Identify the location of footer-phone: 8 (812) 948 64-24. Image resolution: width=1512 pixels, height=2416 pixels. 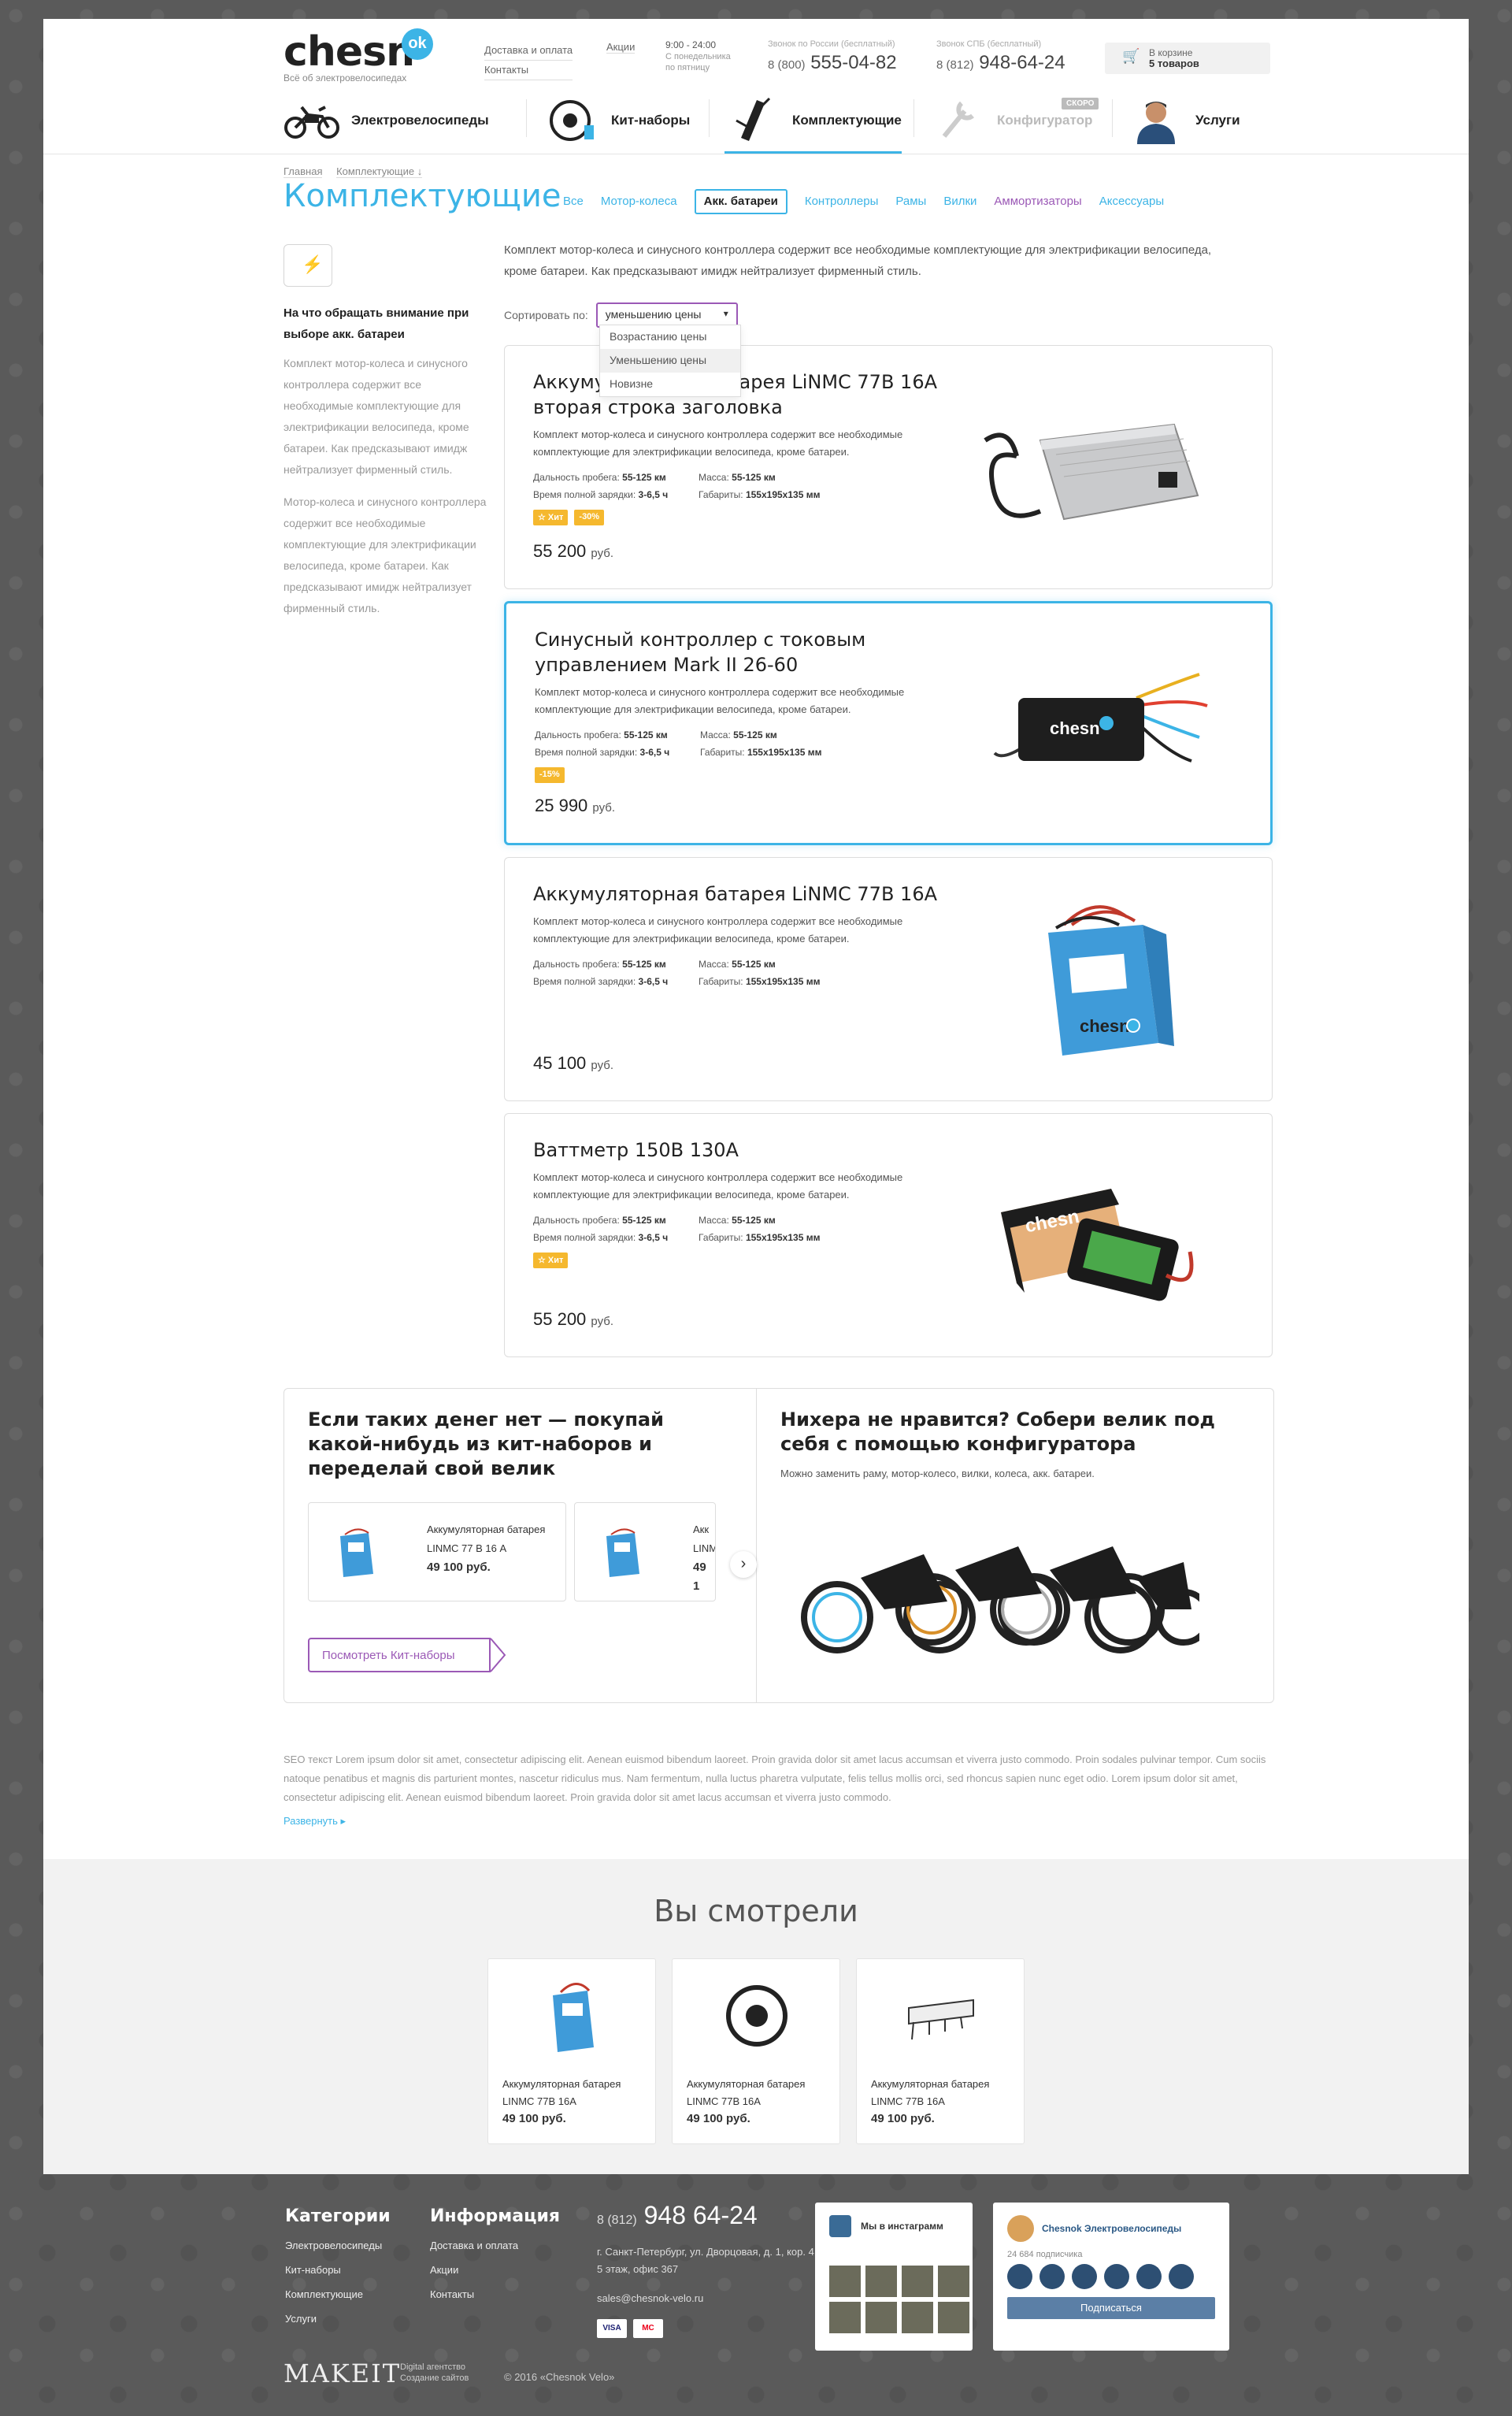
(677, 2215).